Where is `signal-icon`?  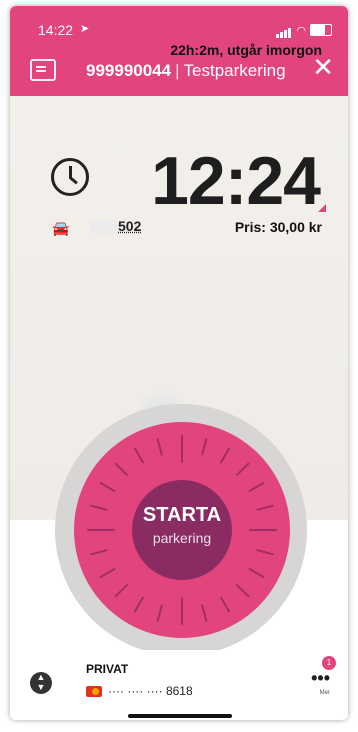
signal-icon is located at coordinates (284, 30).